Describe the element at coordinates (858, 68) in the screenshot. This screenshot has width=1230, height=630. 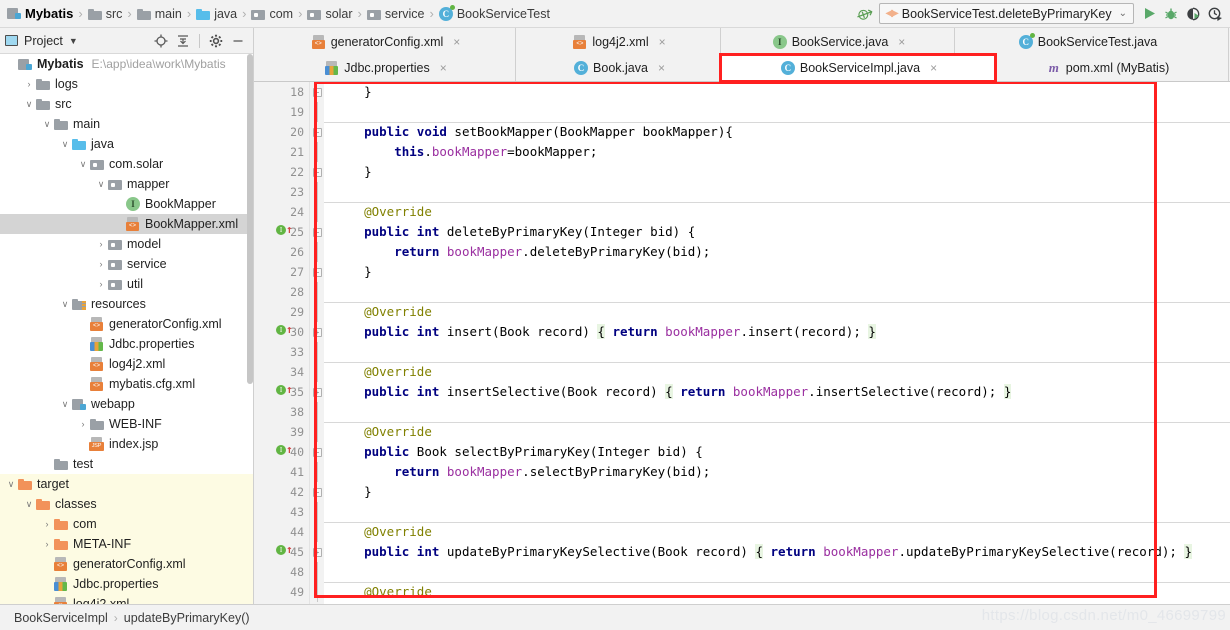
I see `editor-tab-bookserviceimpl-java: C BookServiceImpl.java ×` at that location.